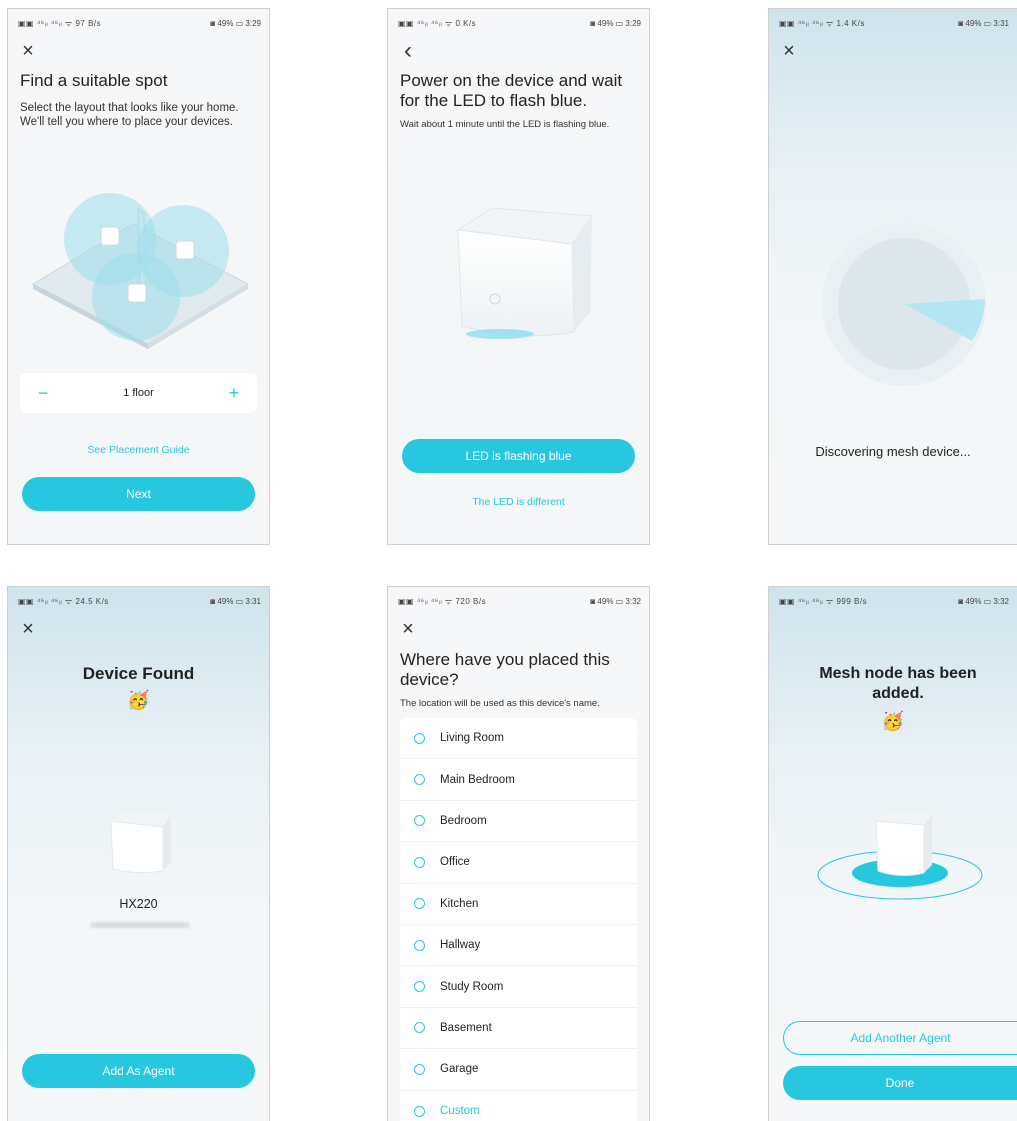  I want to click on status-left: ▣▣ ⁴⁶ᵢₗ ⁴⁶ᵢₗ ᯤ 97 B/s, so click(60, 23).